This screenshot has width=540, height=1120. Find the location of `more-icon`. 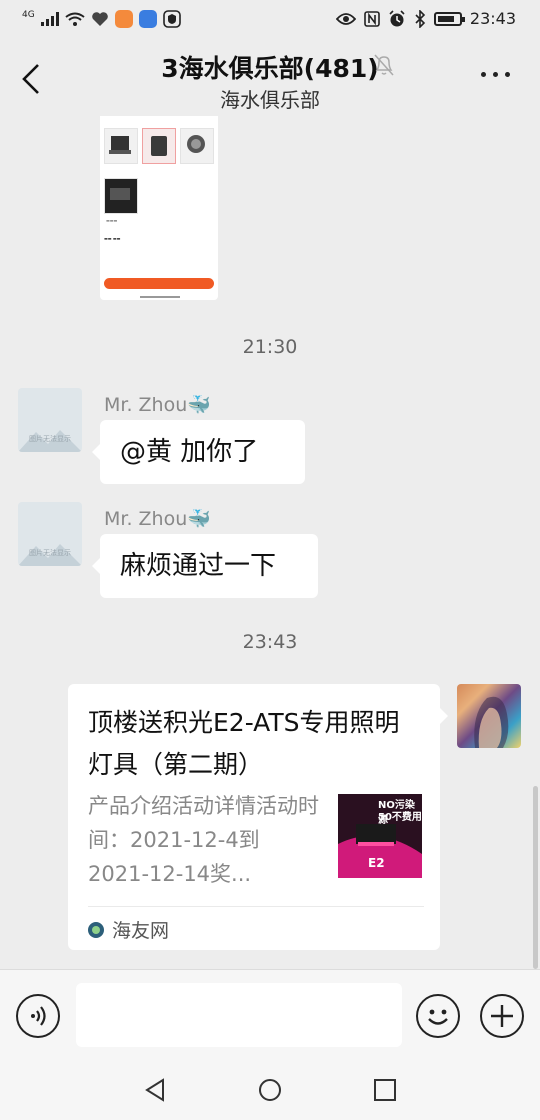

more-icon is located at coordinates (495, 74).